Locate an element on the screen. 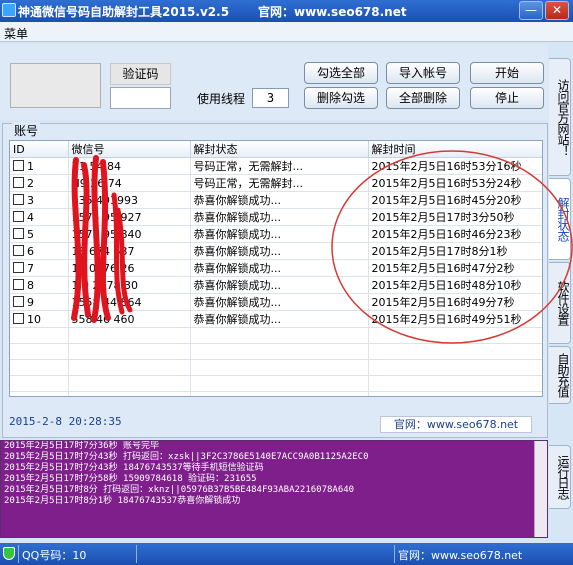  captcha-image is located at coordinates (55, 85).